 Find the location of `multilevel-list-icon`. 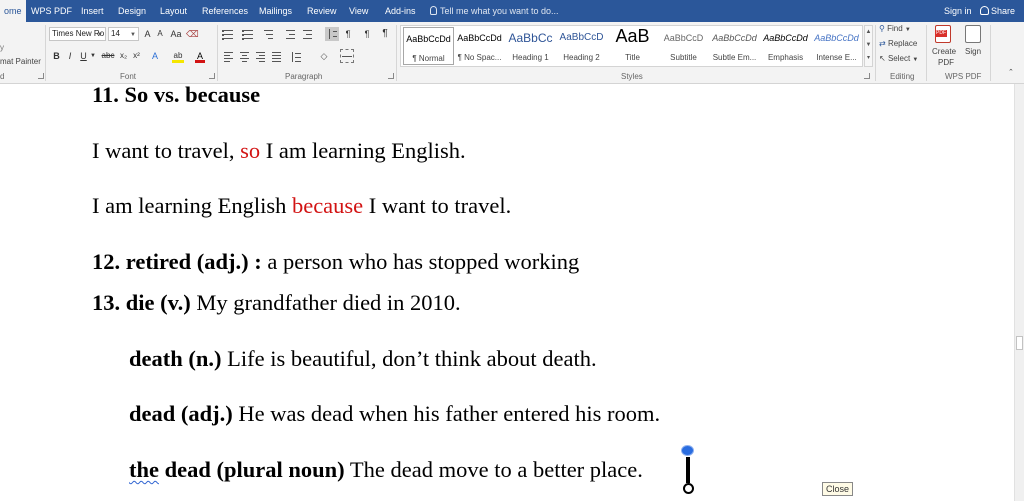

multilevel-list-icon is located at coordinates (268, 34).